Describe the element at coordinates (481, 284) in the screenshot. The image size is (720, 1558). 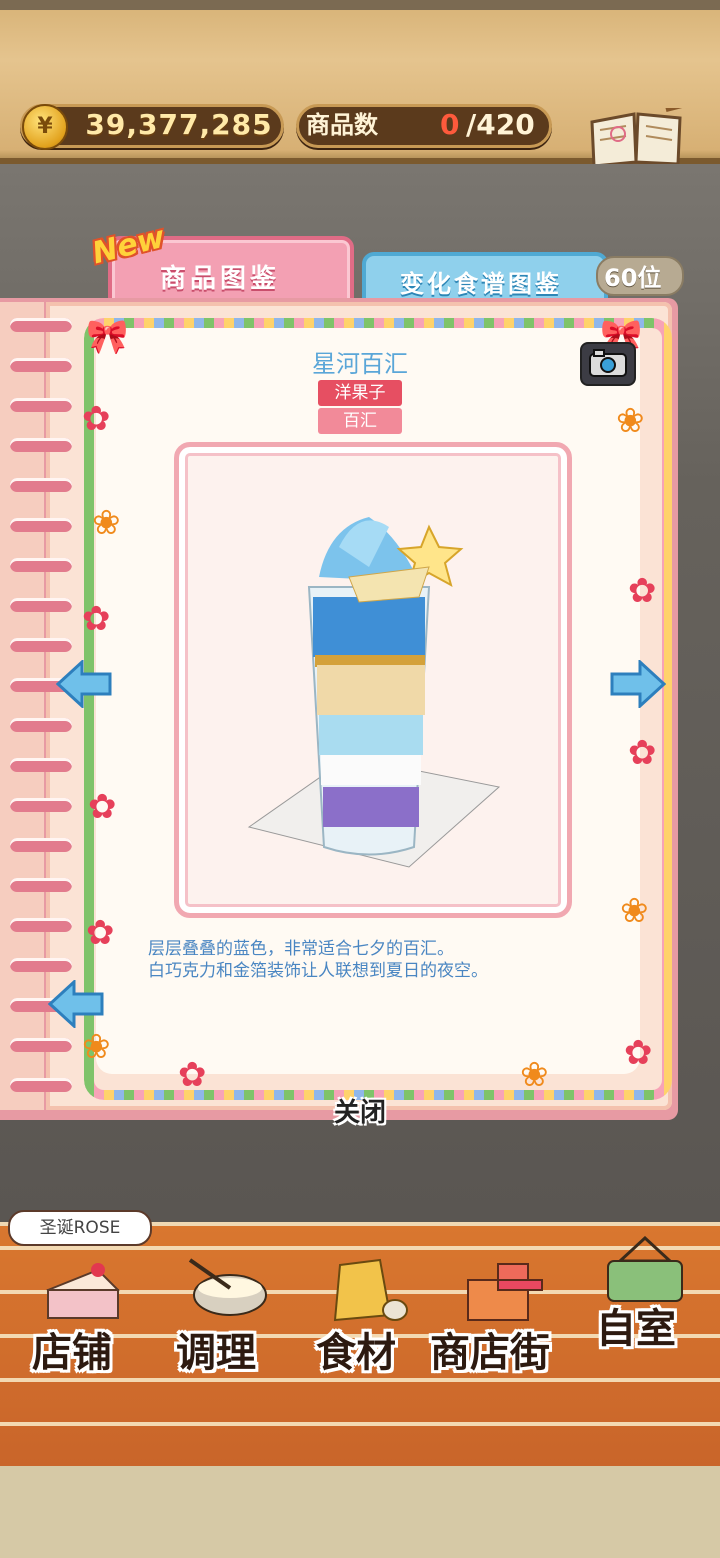
I see `tab-recipe-catalog-label: 变化食谱图鉴` at that location.